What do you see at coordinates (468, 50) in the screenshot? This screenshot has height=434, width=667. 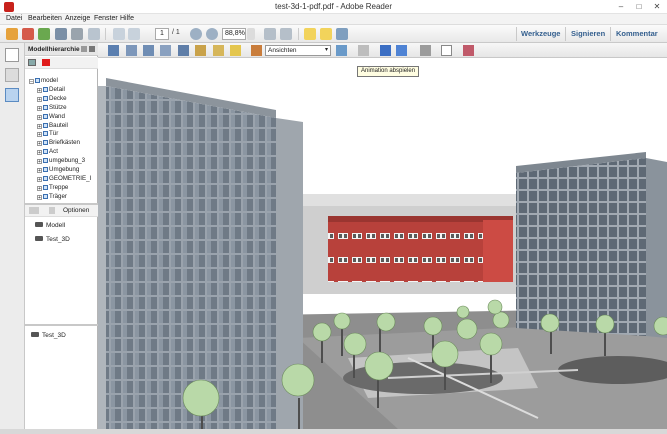 I see `comment-3d-icon` at bounding box center [468, 50].